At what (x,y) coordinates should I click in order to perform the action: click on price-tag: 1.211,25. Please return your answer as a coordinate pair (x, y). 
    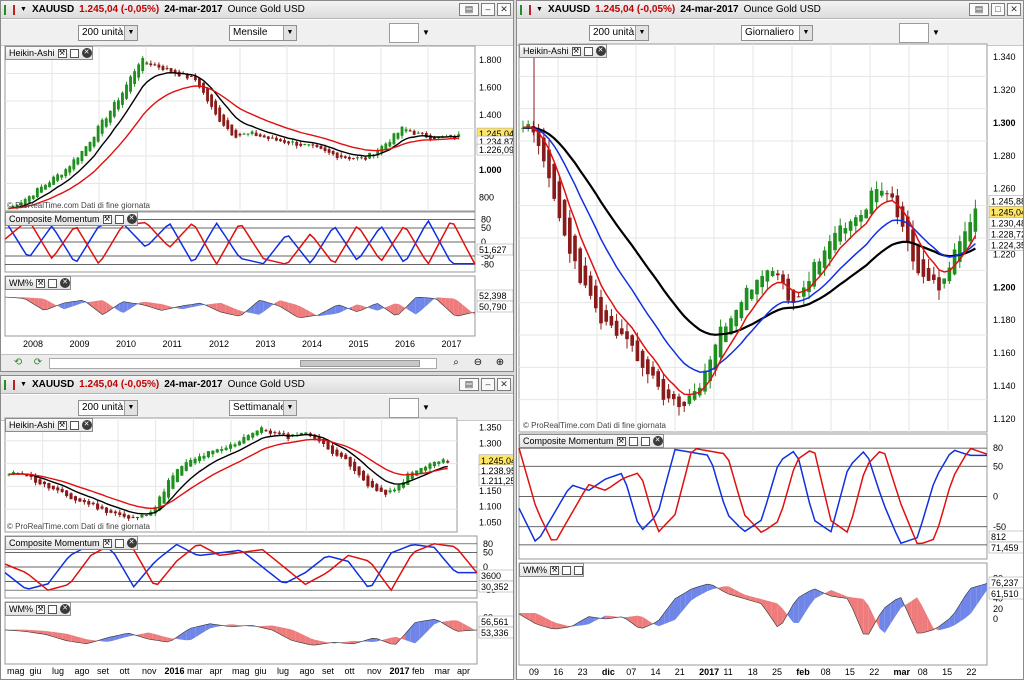
    Looking at the image, I should click on (497, 481).